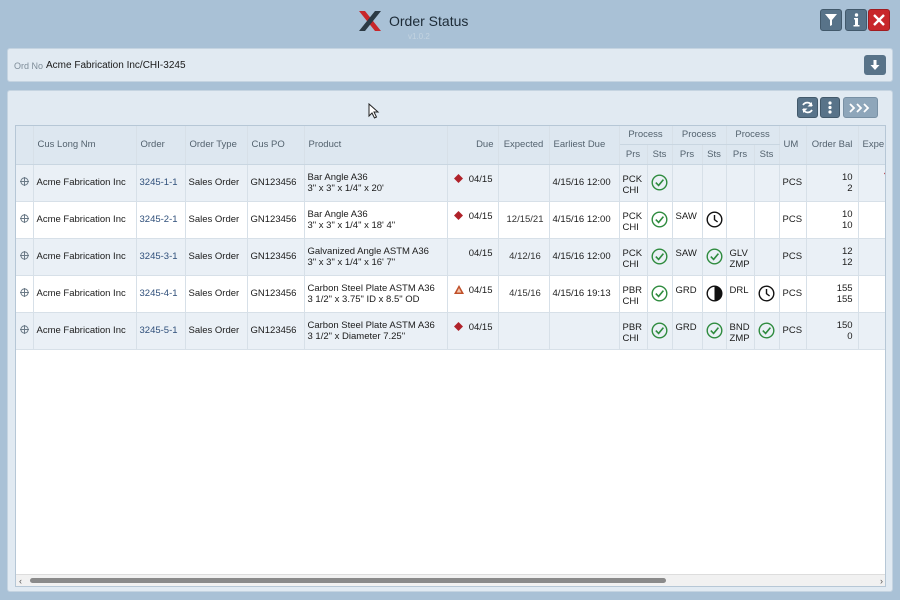 The width and height of the screenshot is (900, 600). I want to click on order-cell: 3245-4-1, so click(161, 294).